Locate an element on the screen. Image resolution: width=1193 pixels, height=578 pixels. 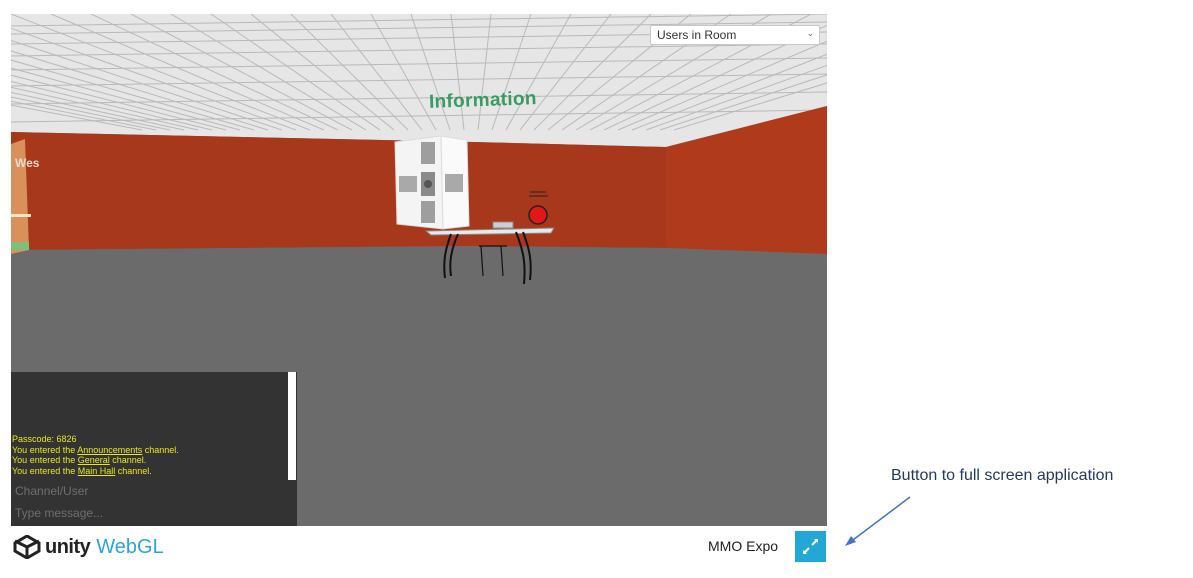
wall-label: Wes is located at coordinates (27, 163).